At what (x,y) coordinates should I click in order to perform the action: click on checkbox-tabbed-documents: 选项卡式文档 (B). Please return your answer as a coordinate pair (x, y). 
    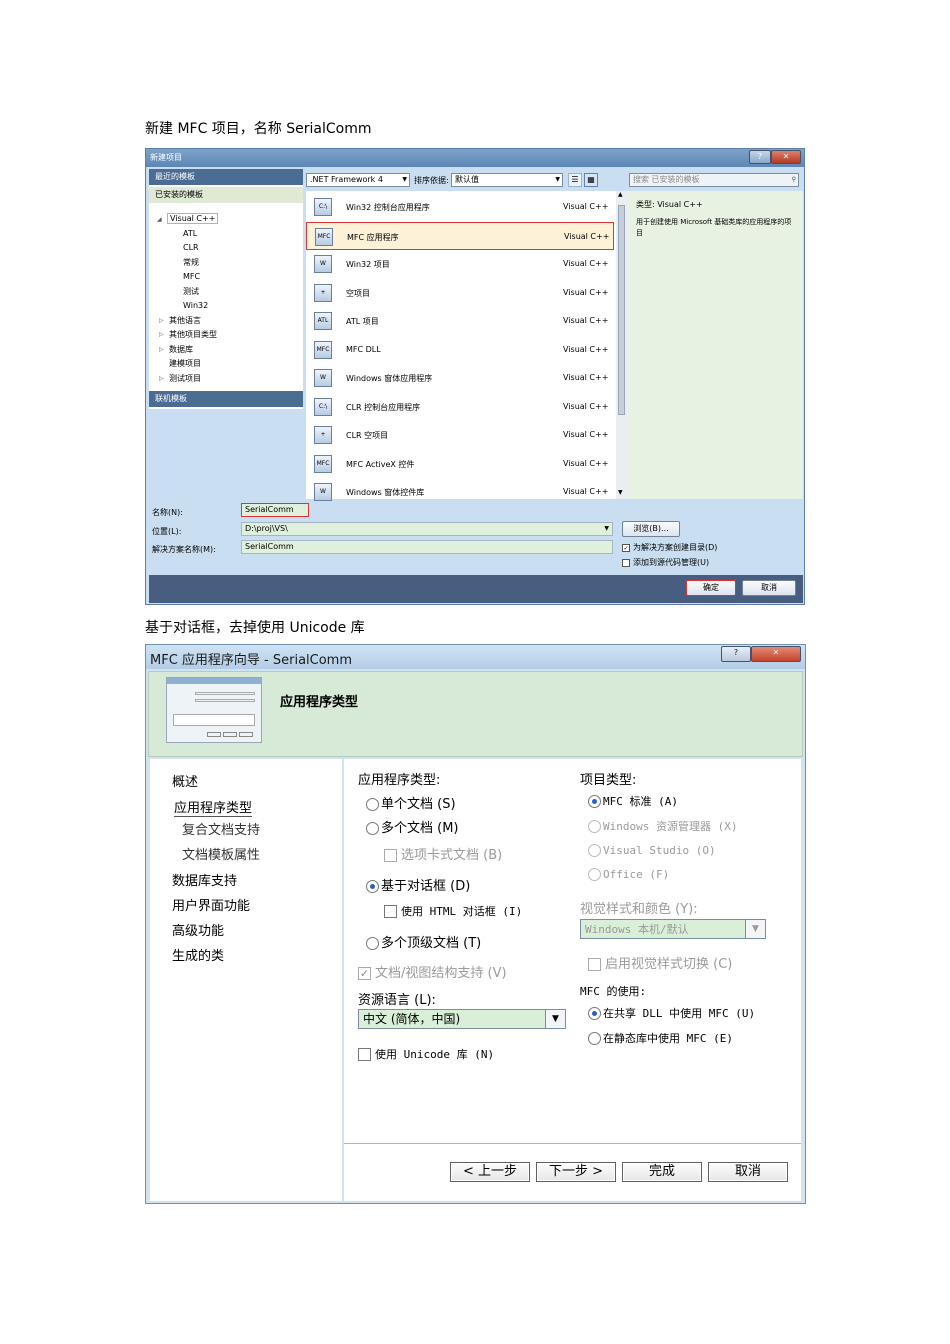
    Looking at the image, I should click on (443, 853).